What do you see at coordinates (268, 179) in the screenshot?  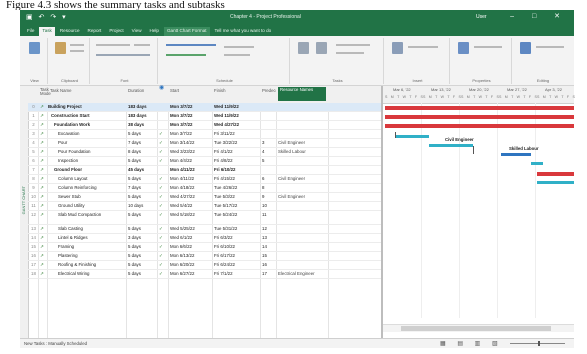 I see `task-predecessors: 6` at bounding box center [268, 179].